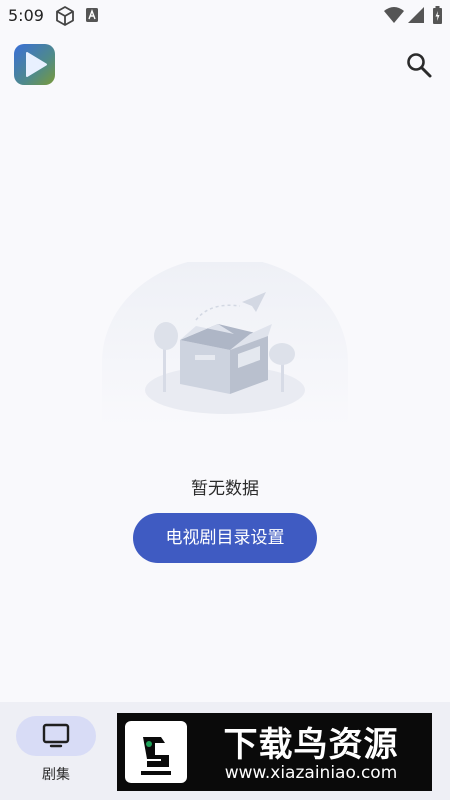  Describe the element at coordinates (56, 775) in the screenshot. I see `nav-item-label: 剧集` at that location.